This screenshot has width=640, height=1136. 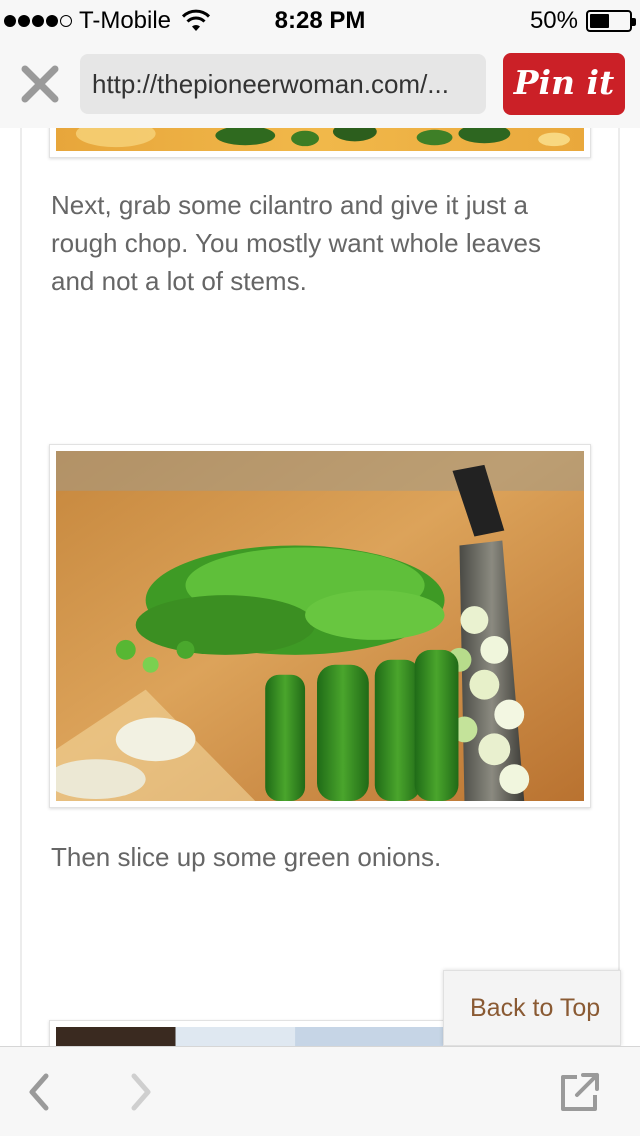 I want to click on open-external-icon, so click(x=580, y=1092).